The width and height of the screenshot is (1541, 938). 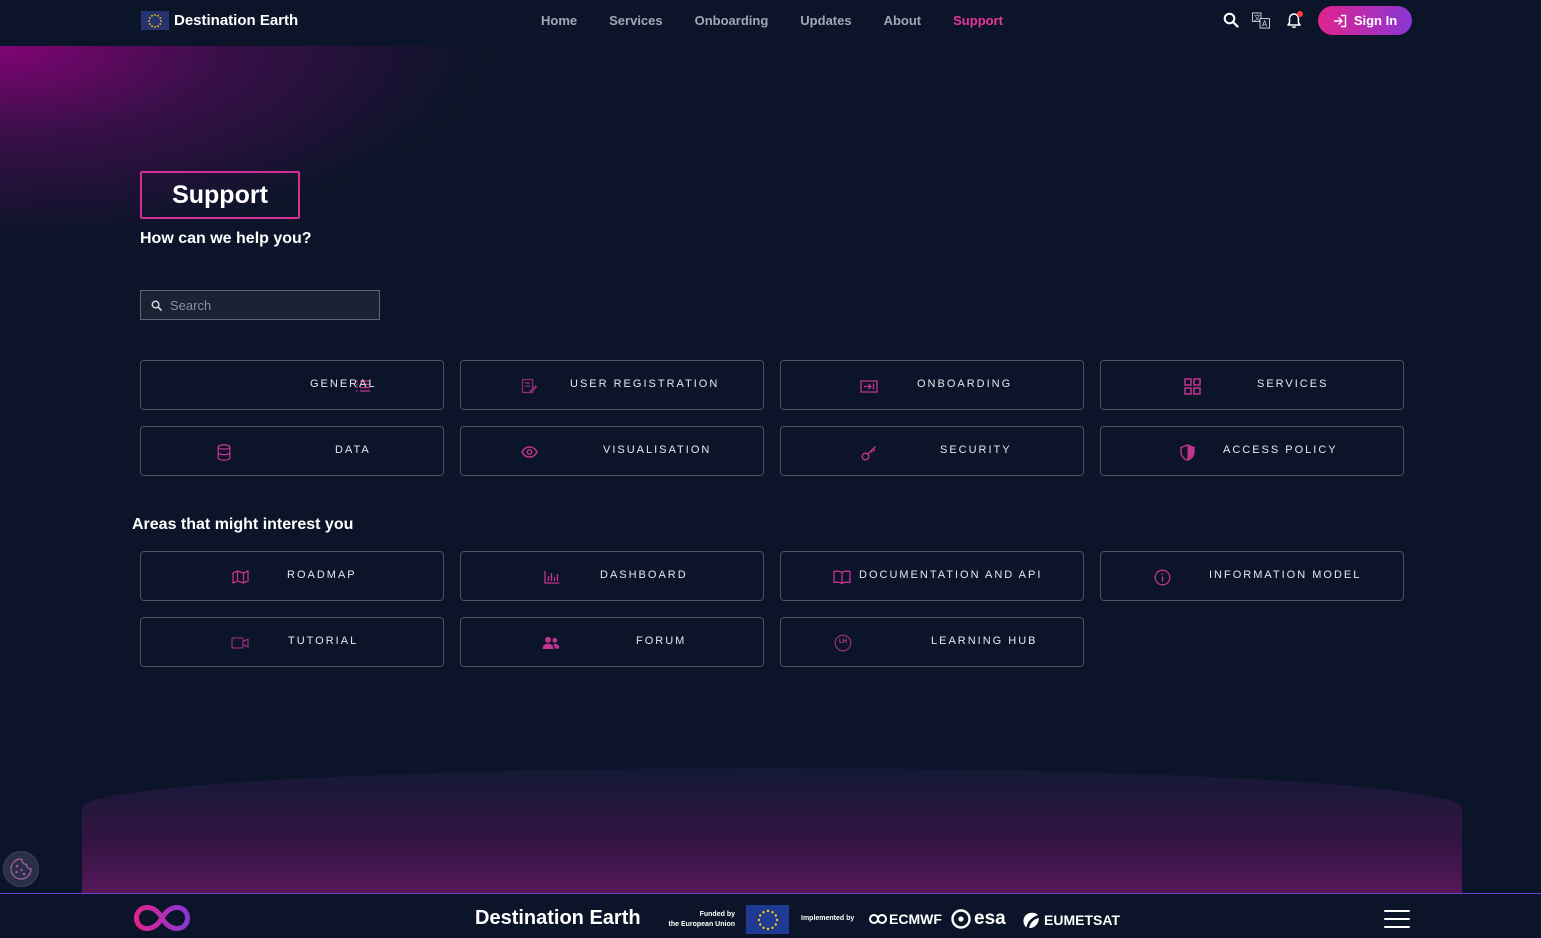 I want to click on login-box-icon, so click(x=869, y=386).